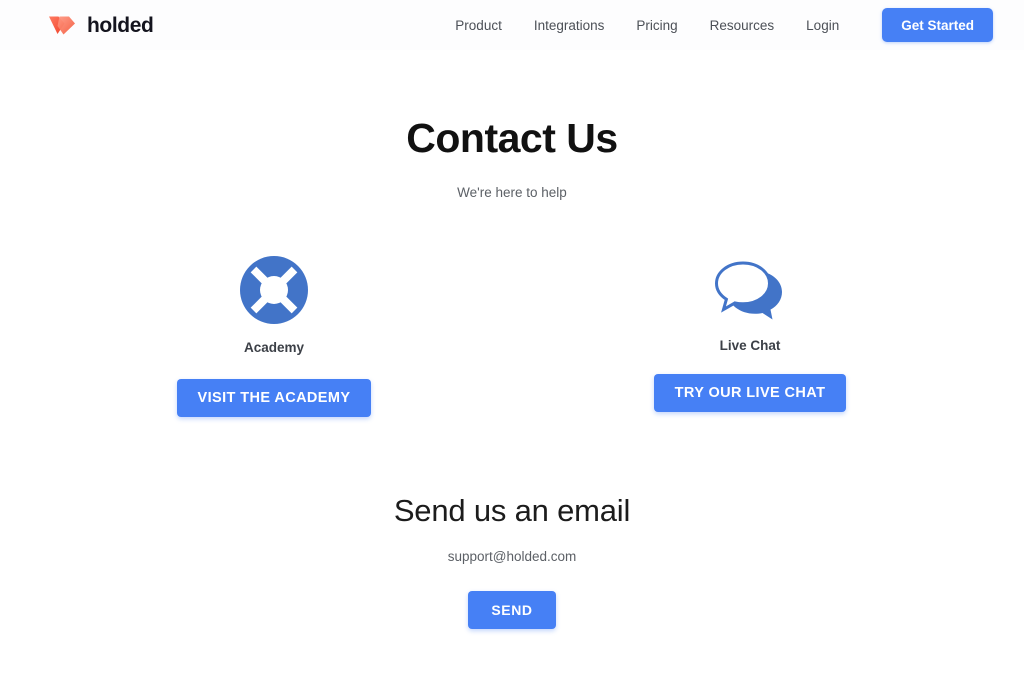 This screenshot has width=1024, height=696. Describe the element at coordinates (742, 25) in the screenshot. I see `nav-item-resources: Resources` at that location.